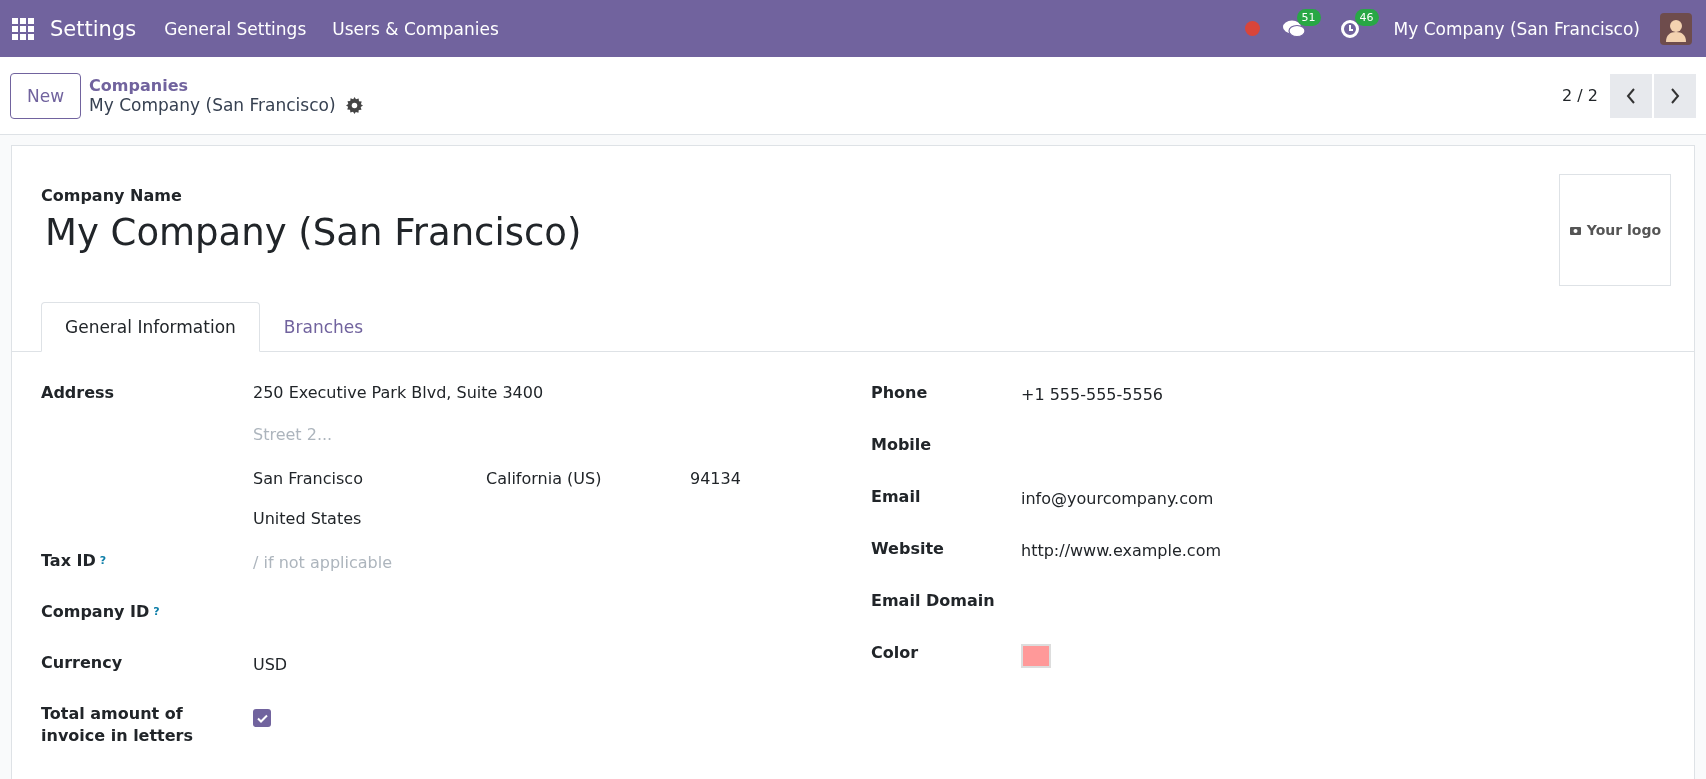 The image size is (1706, 779). Describe the element at coordinates (23, 28) in the screenshot. I see `apps-menu-icon` at that location.